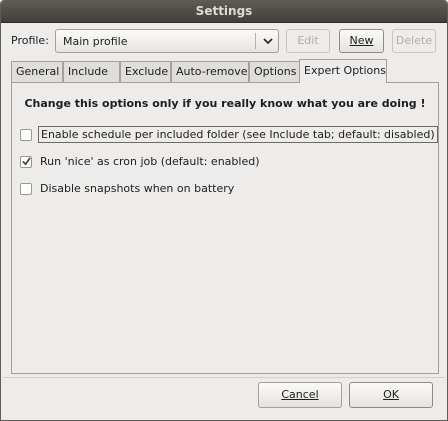  I want to click on edit-profile-label: Edit, so click(308, 40).